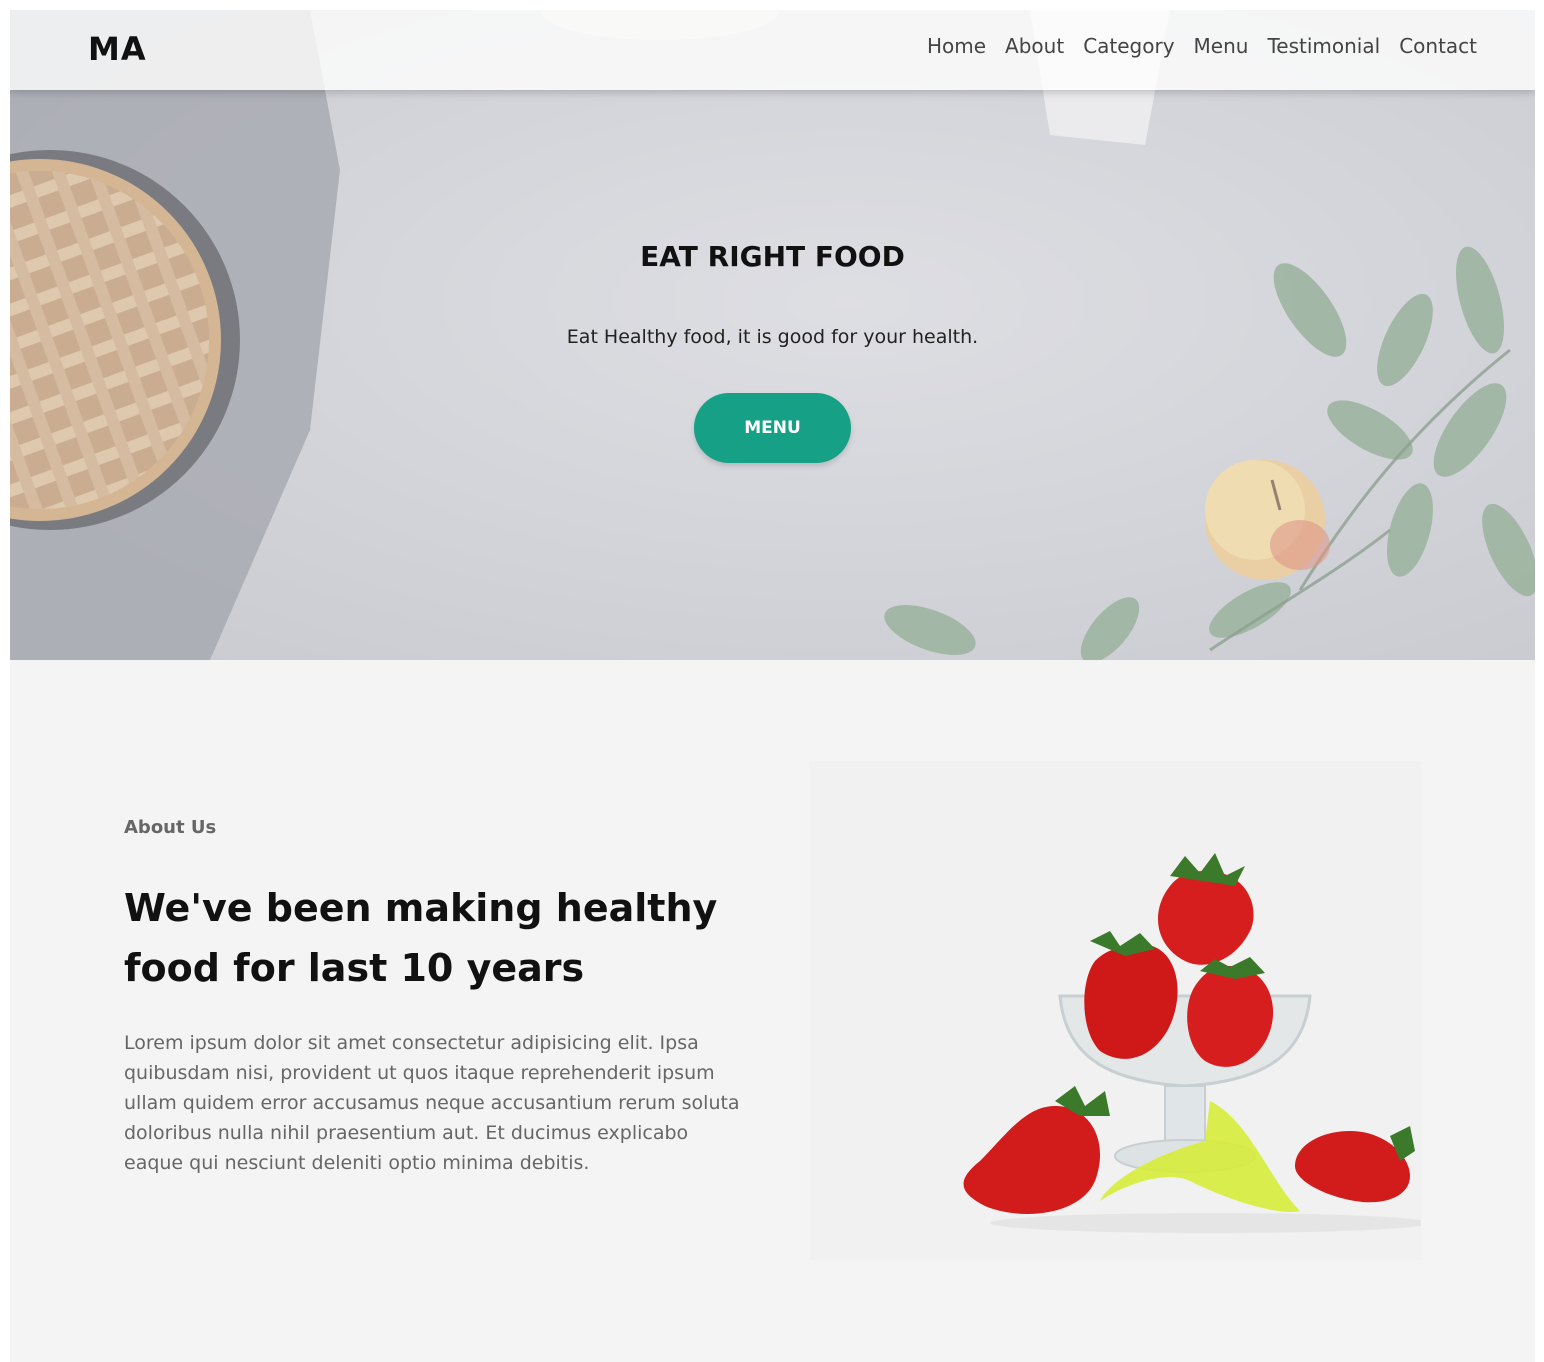  Describe the element at coordinates (772, 256) in the screenshot. I see `hero-title: EAT RIGHT FOOD` at that location.